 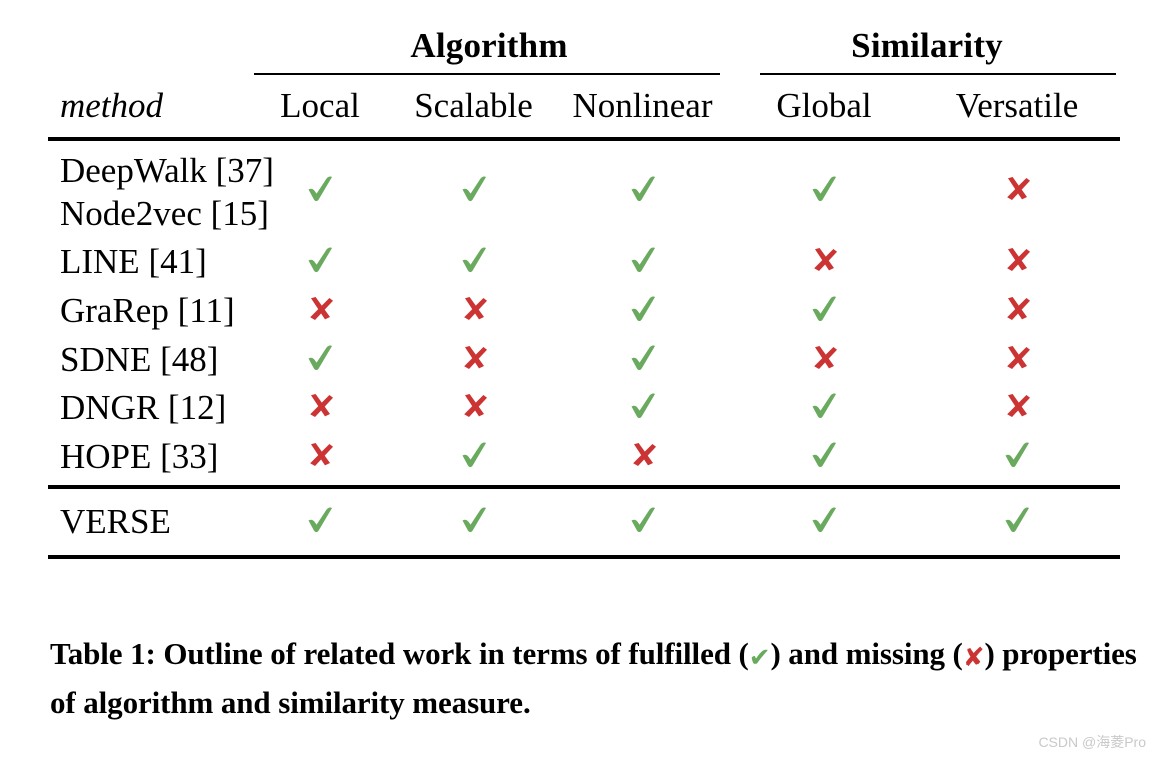 I want to click on table-row: GraRep [11], so click(x=584, y=311).